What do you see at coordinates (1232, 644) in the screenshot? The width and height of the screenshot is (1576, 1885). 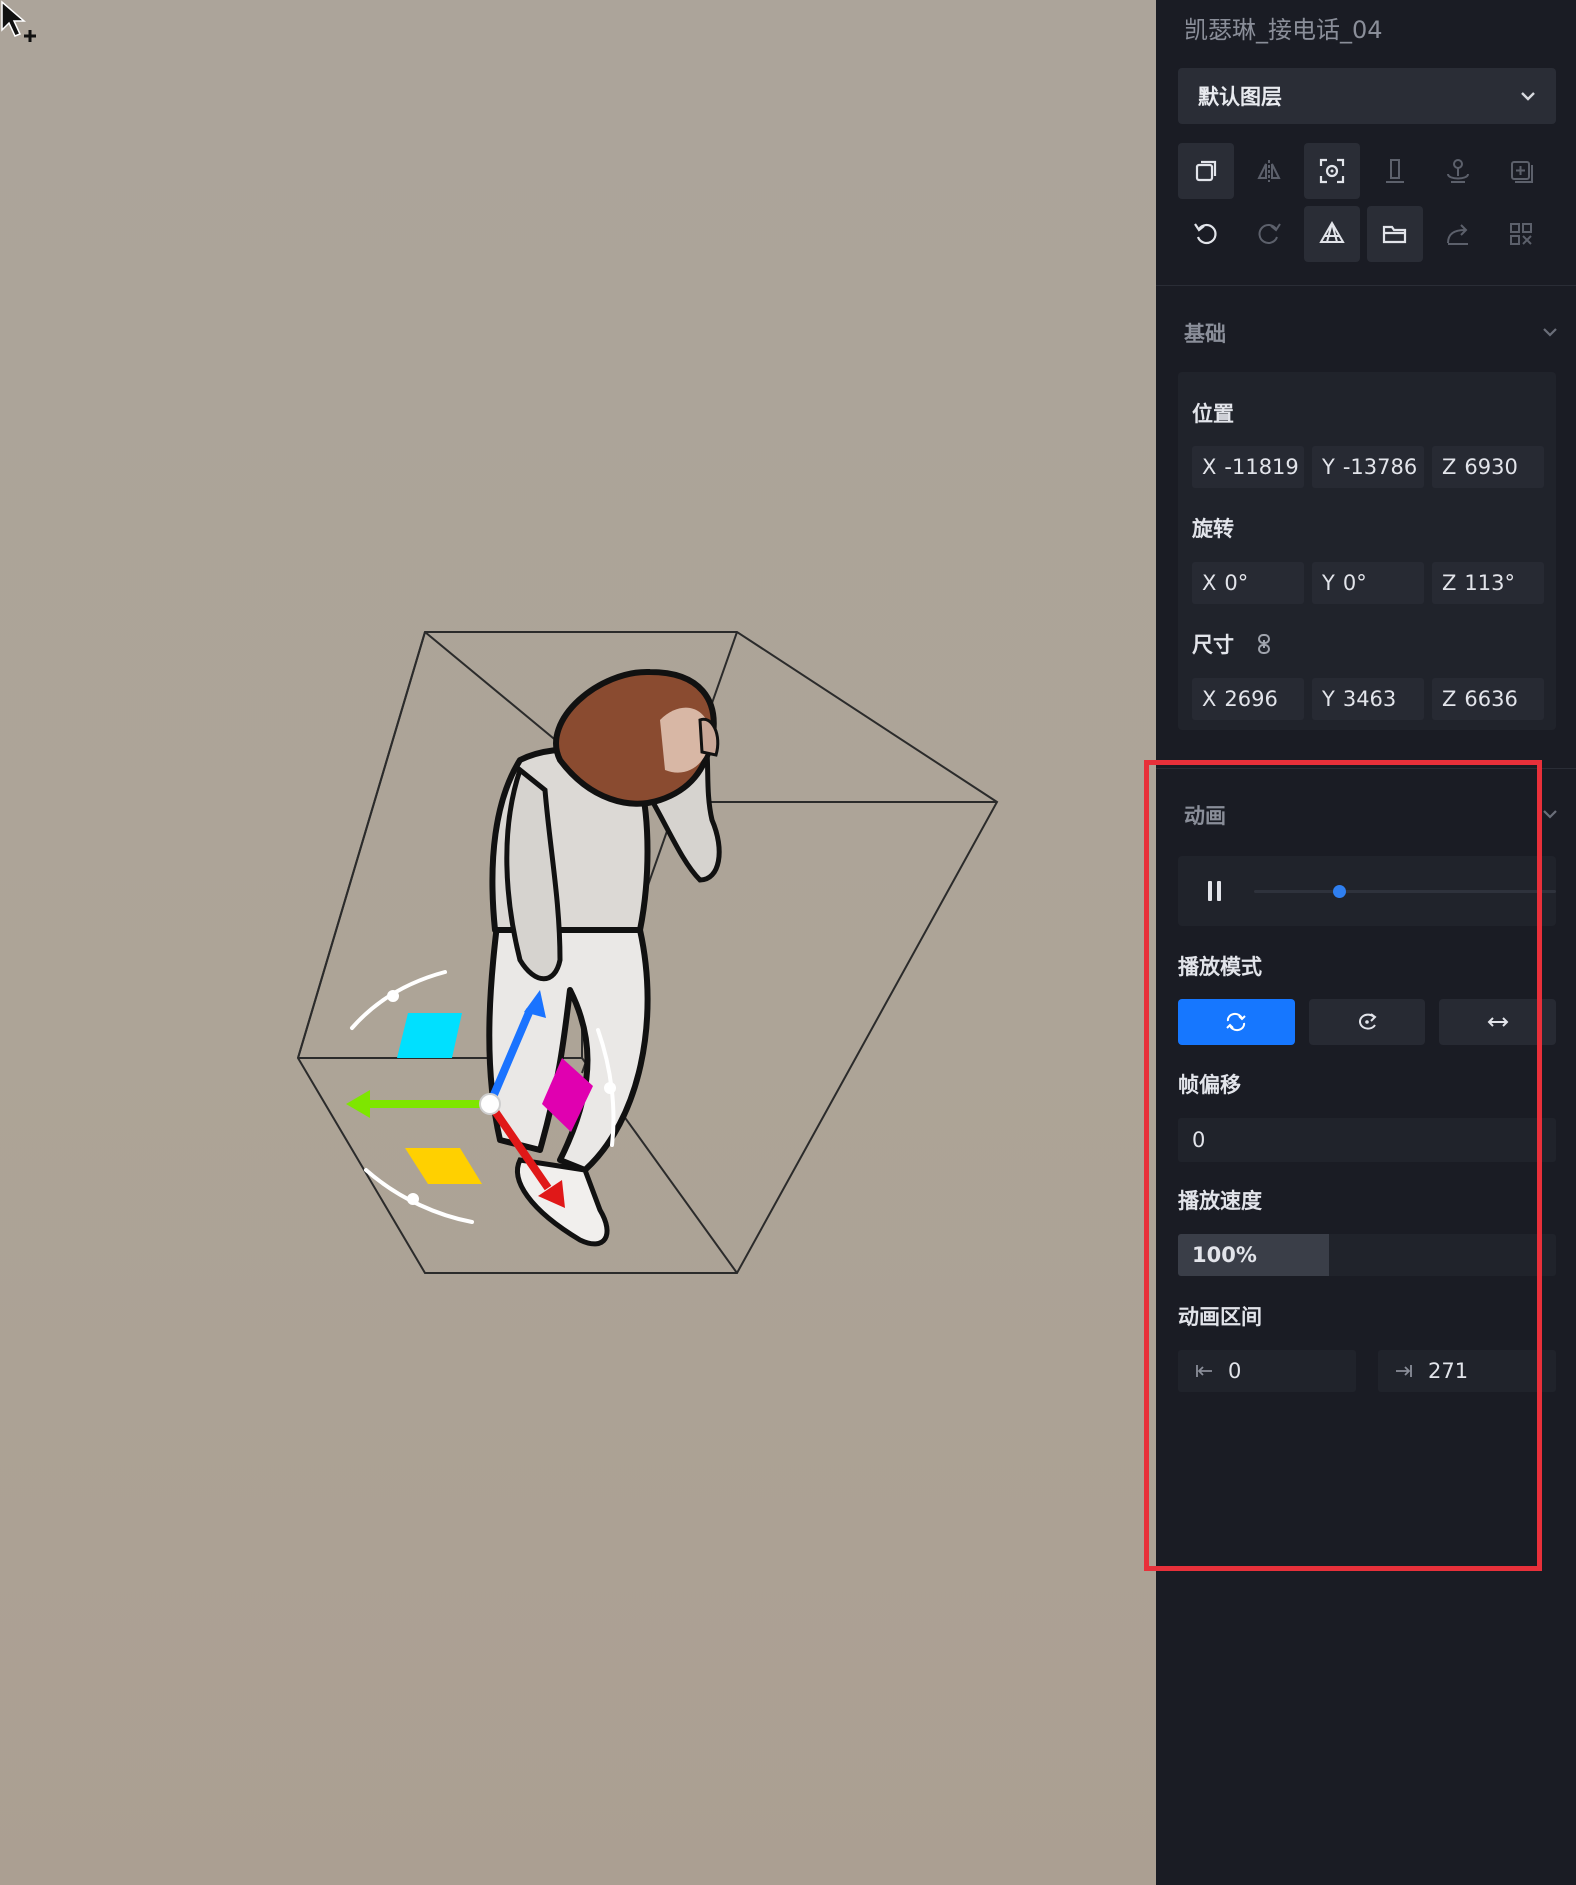 I see `size-label: 尺寸` at bounding box center [1232, 644].